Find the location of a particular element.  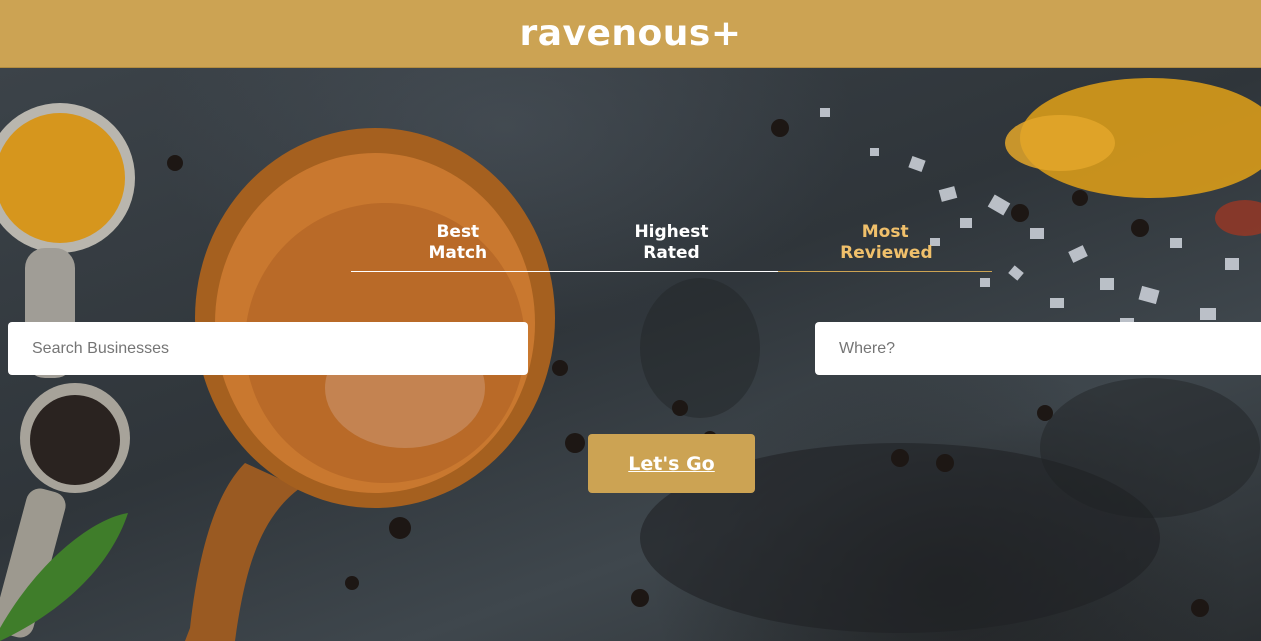

location-input is located at coordinates (1038, 348).